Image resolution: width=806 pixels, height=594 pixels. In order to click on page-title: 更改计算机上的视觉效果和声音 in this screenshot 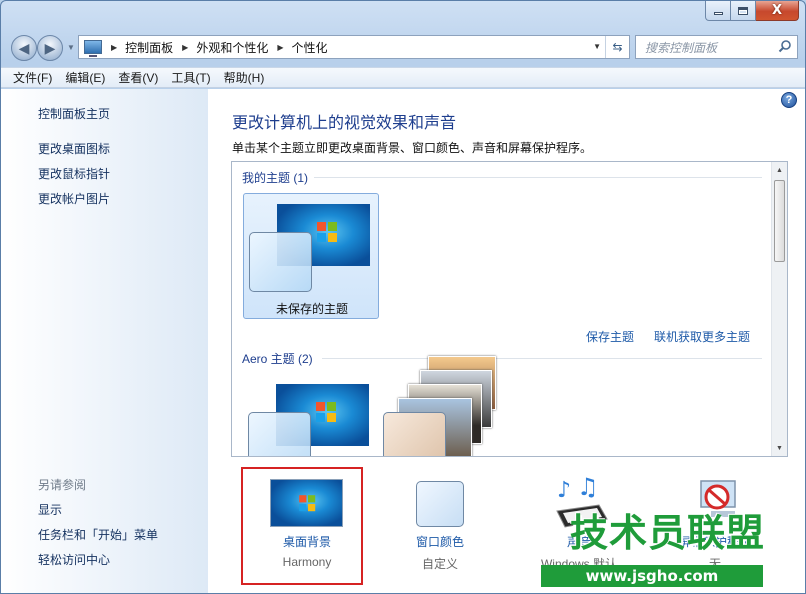, I will do `click(344, 123)`.